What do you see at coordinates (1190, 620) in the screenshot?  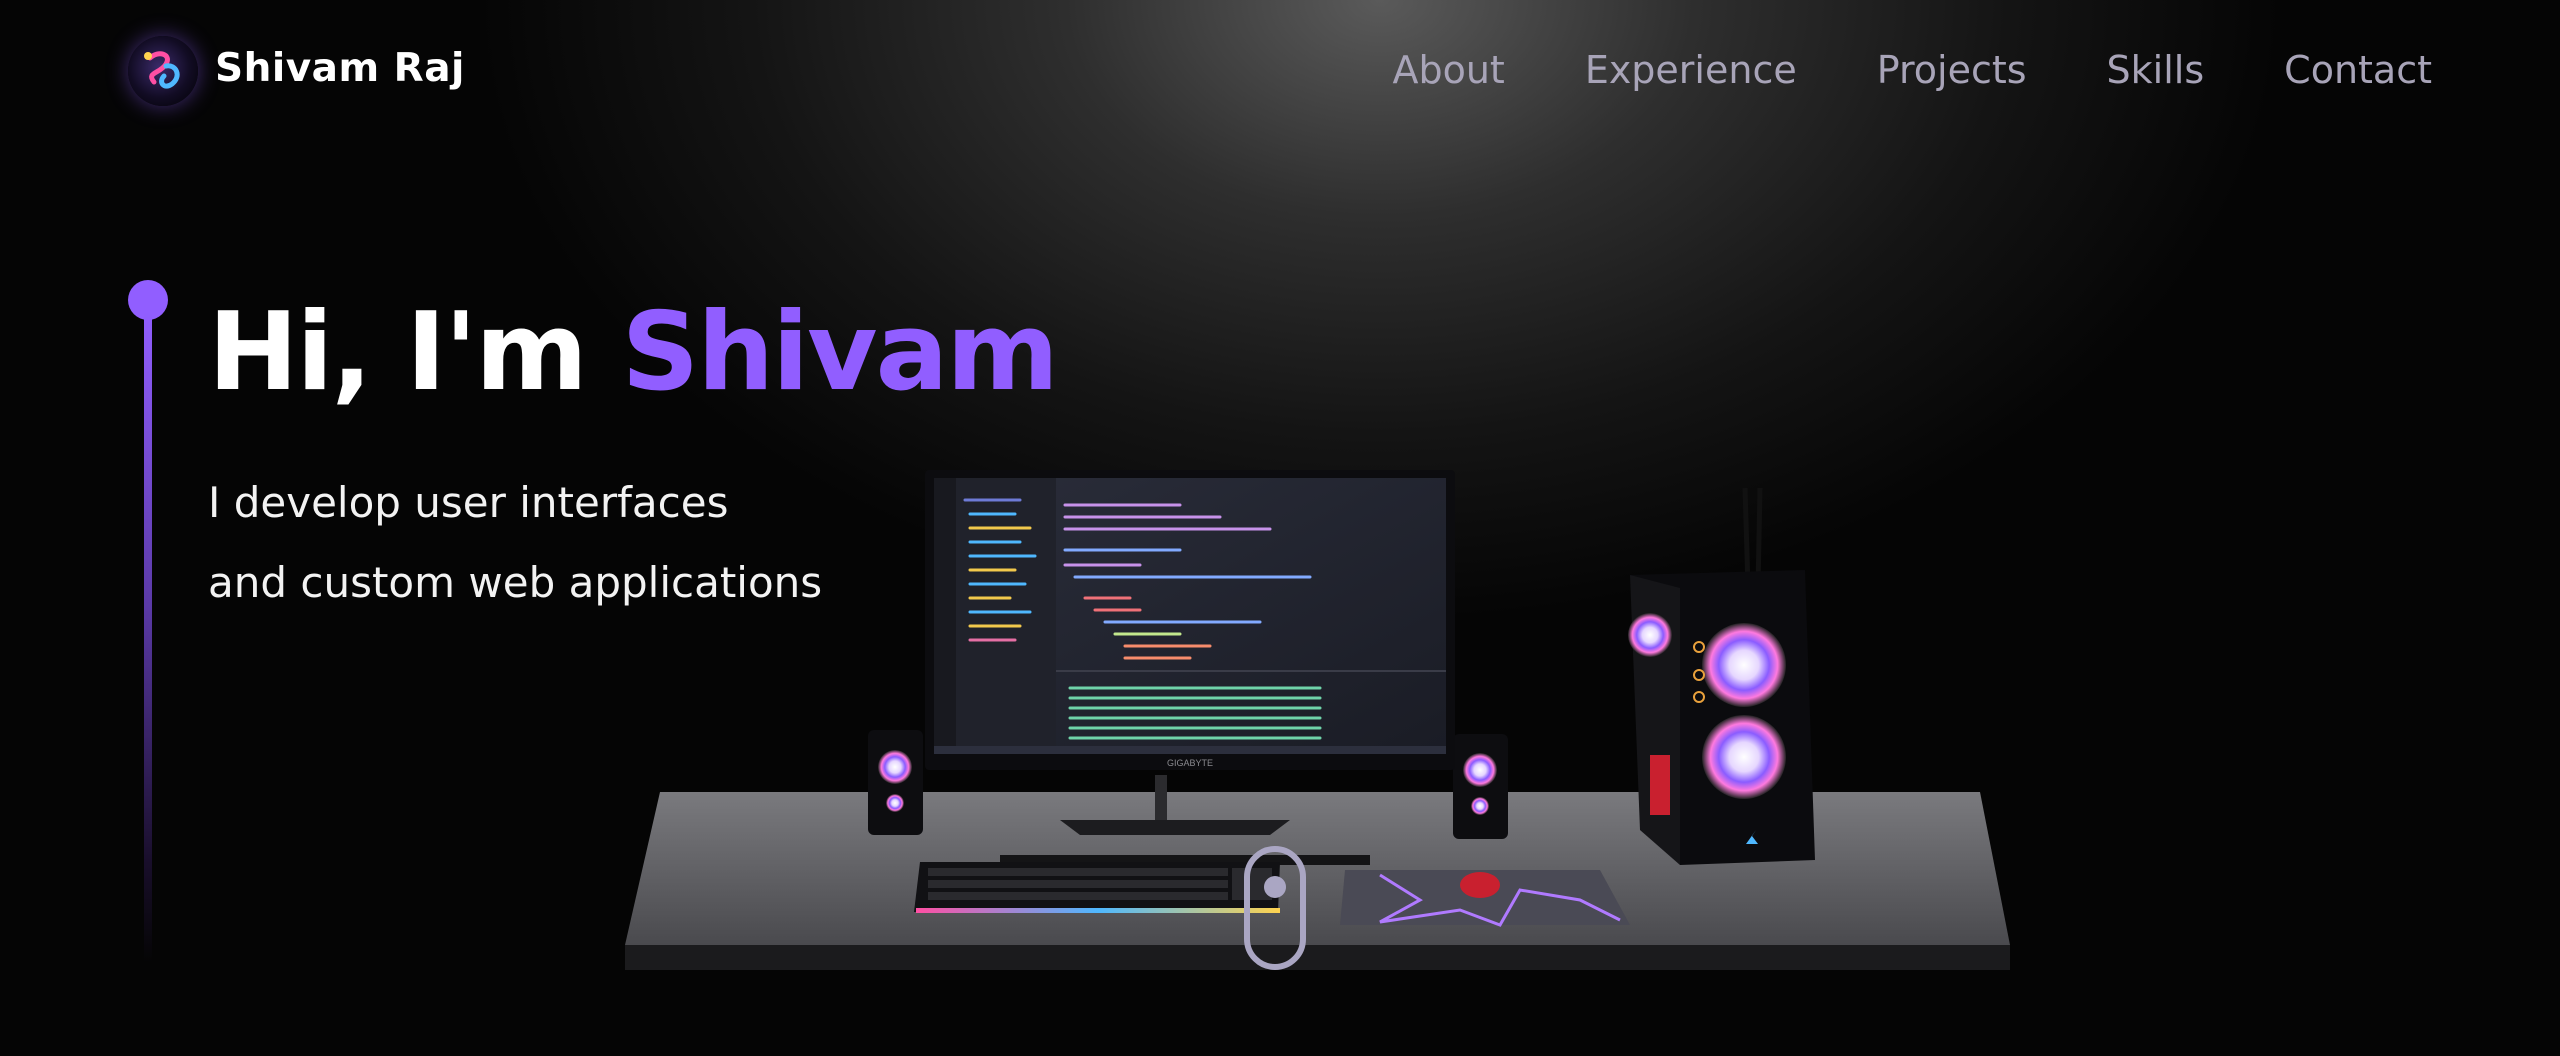 I see `monitor: GIGABYTE` at bounding box center [1190, 620].